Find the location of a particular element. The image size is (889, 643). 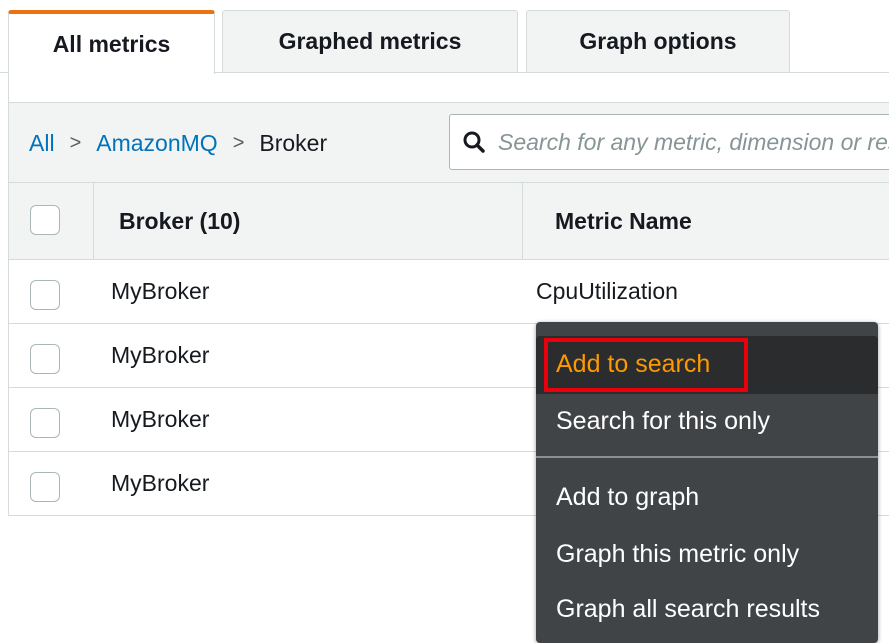

menu-divider is located at coordinates (707, 457).